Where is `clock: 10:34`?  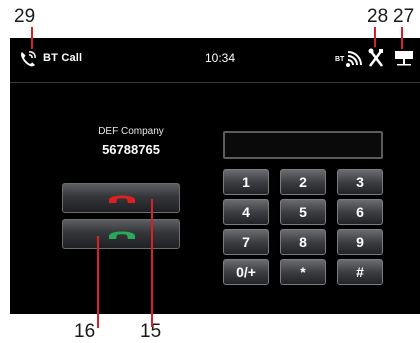
clock: 10:34 is located at coordinates (220, 58).